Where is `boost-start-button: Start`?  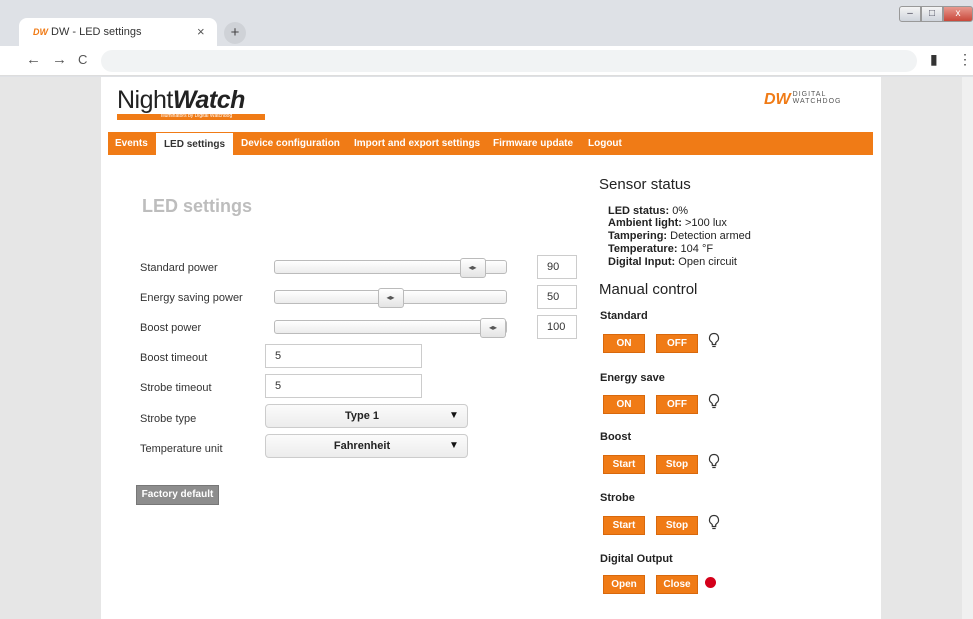 boost-start-button: Start is located at coordinates (624, 464).